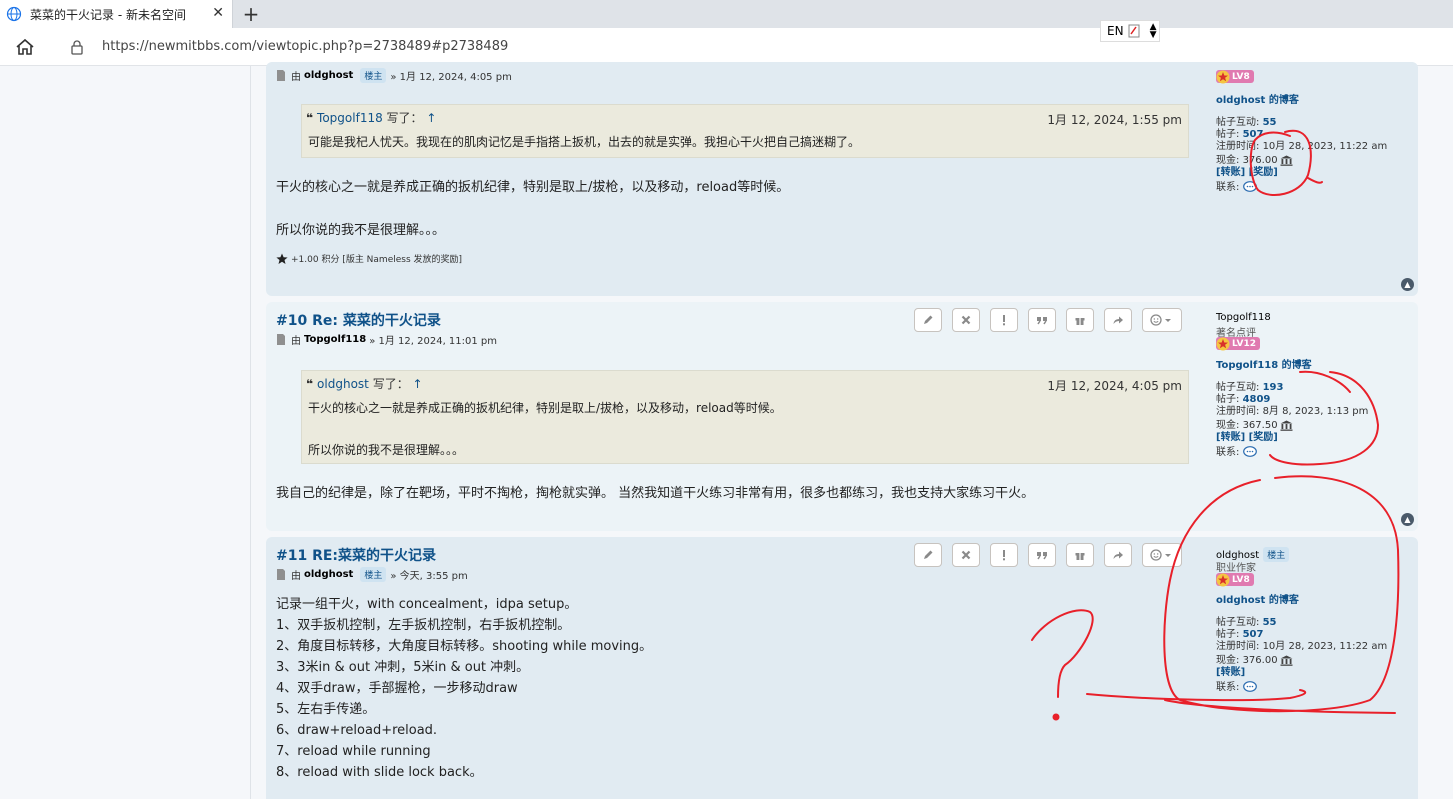  Describe the element at coordinates (1114, 120) in the screenshot. I see `quote-date: 1月 12, 2024, 1:55 pm` at that location.